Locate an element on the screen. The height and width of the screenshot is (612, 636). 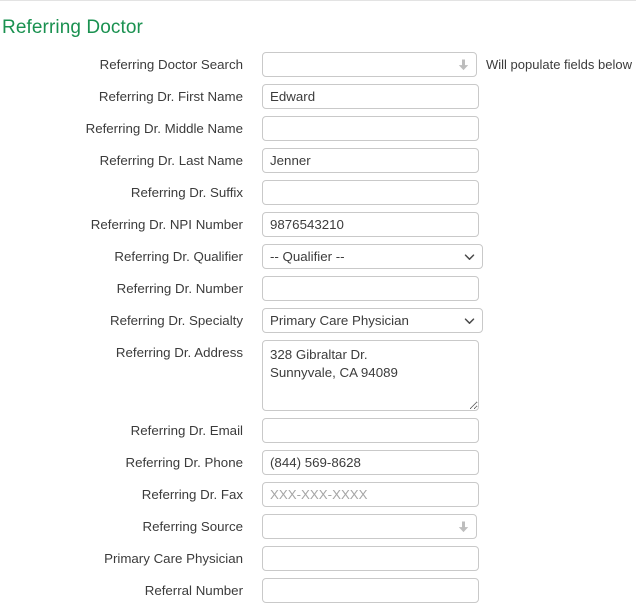
control-wrap-primary-care-physician is located at coordinates (370, 558).